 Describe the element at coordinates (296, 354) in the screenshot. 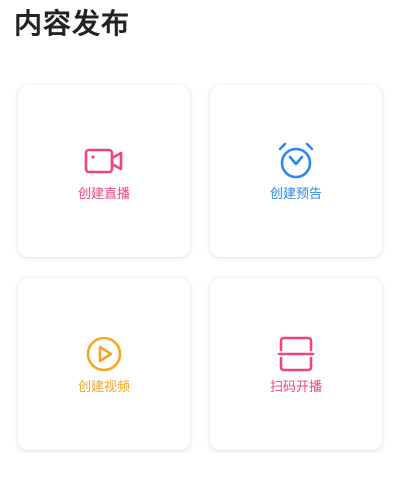

I see `scan-icon` at that location.